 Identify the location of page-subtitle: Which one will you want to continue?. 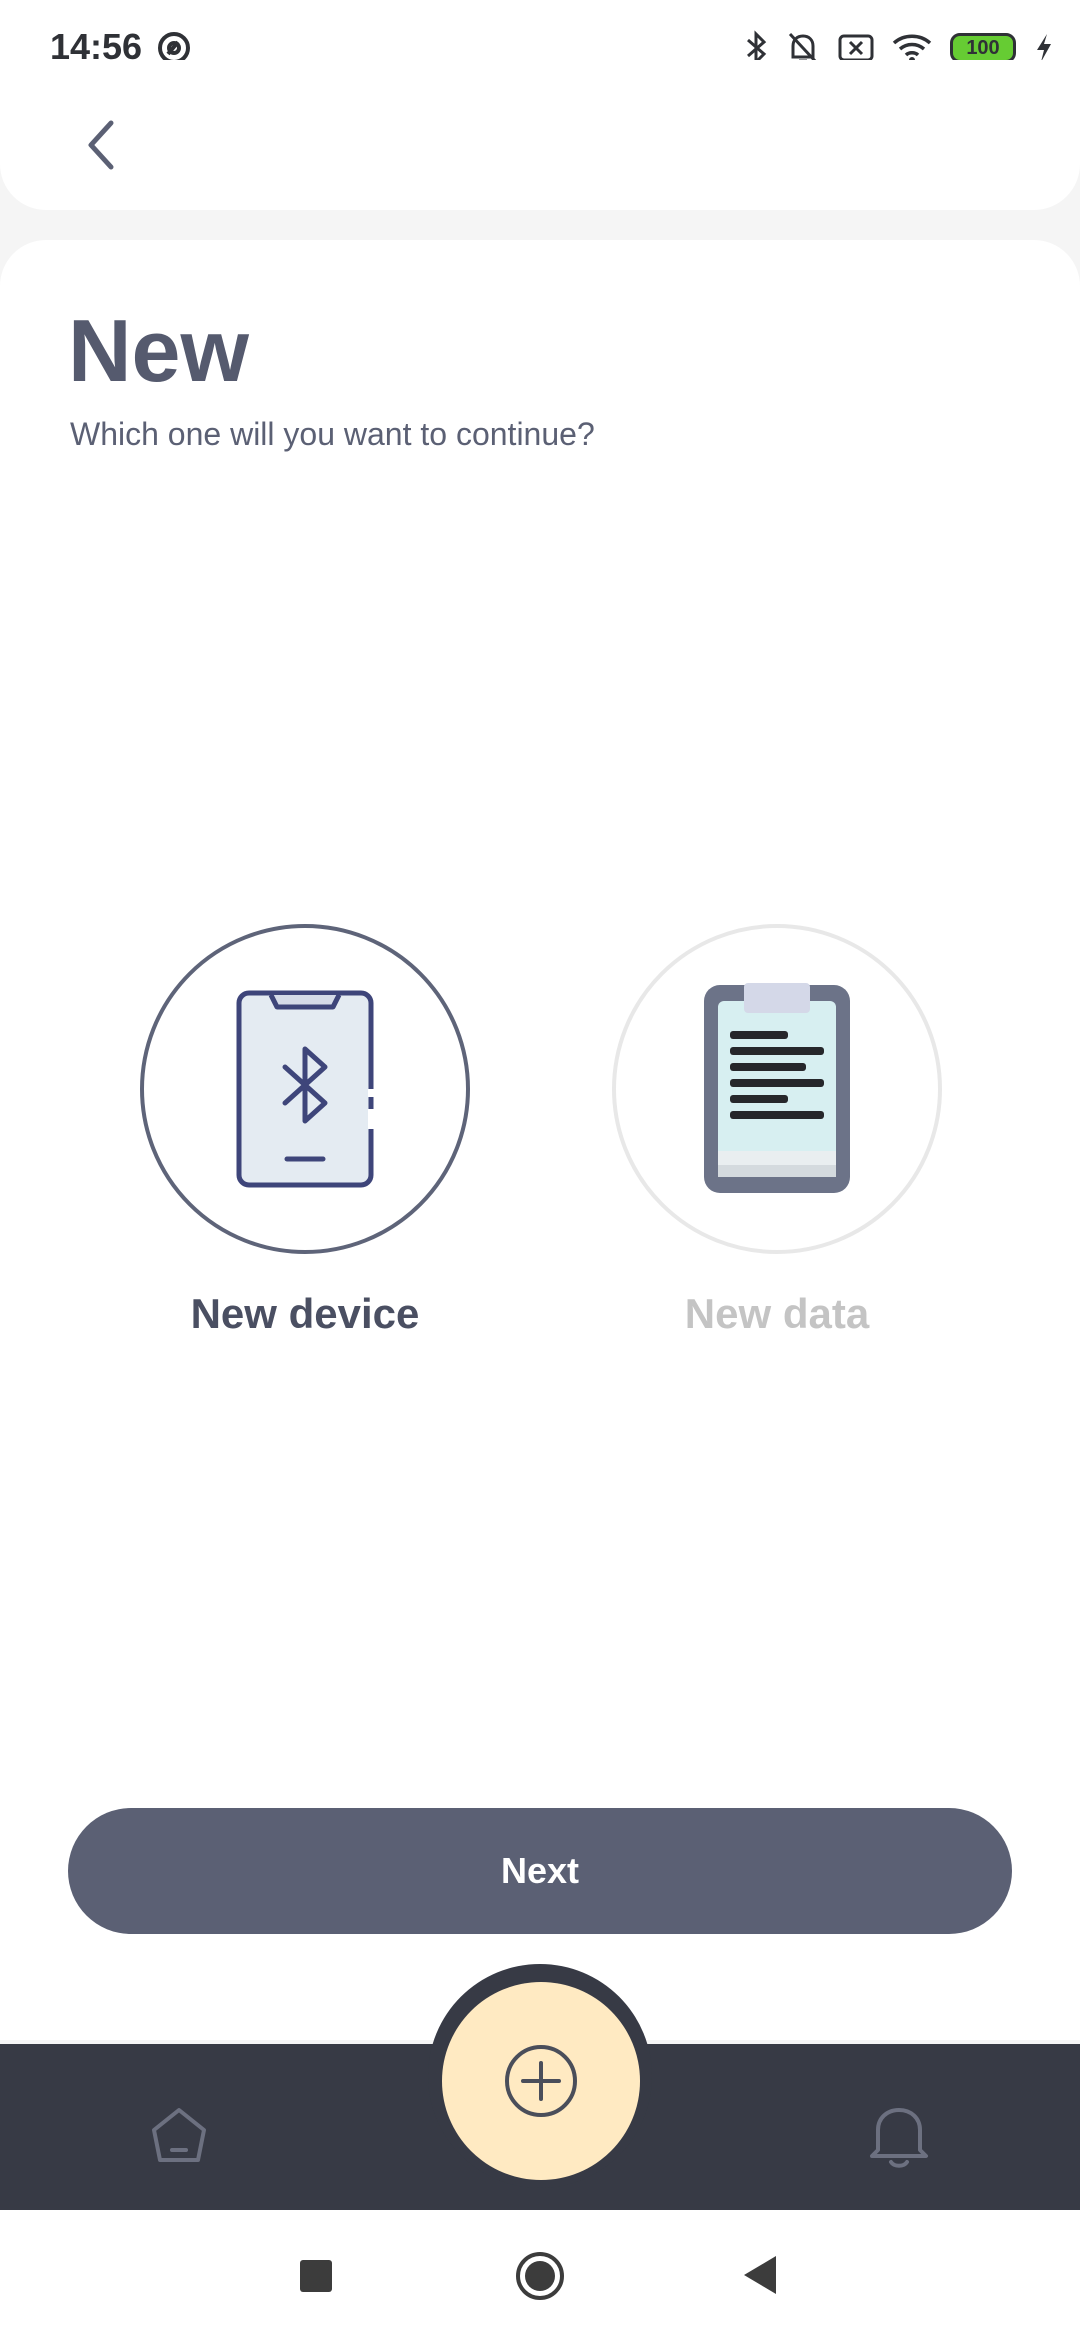
(332, 434).